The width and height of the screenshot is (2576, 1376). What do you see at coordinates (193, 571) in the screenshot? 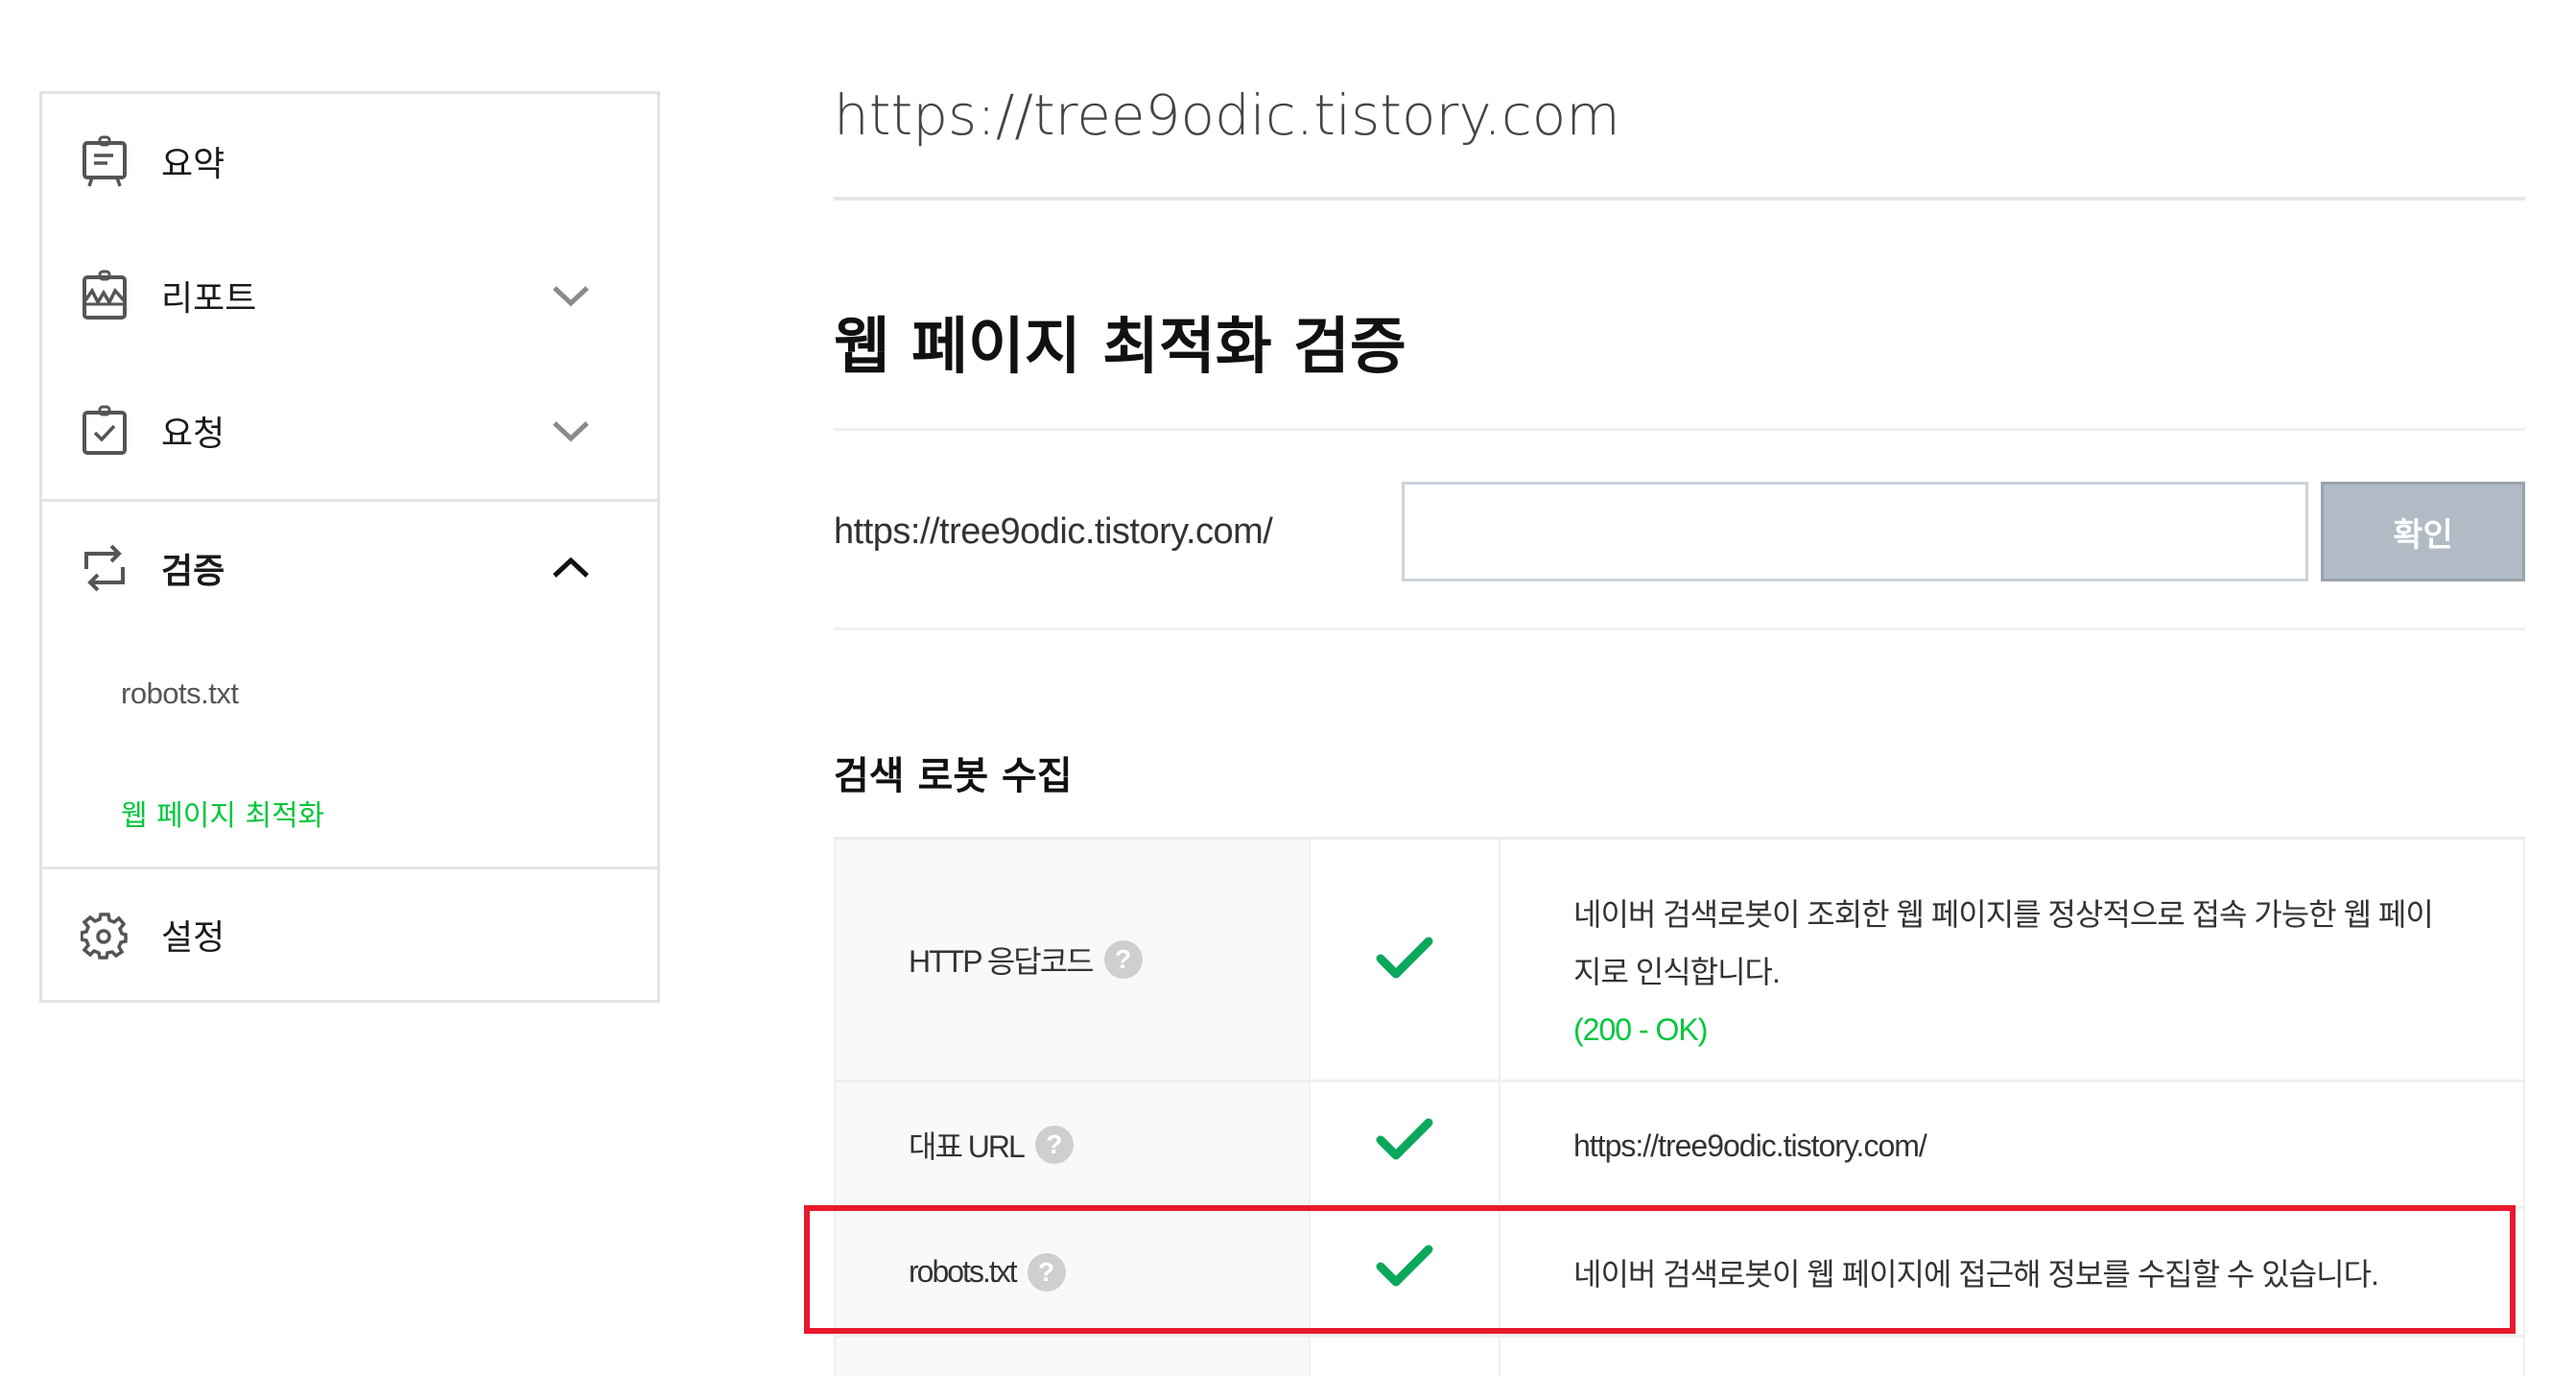
I see `sidebar-item-label: 검증` at bounding box center [193, 571].